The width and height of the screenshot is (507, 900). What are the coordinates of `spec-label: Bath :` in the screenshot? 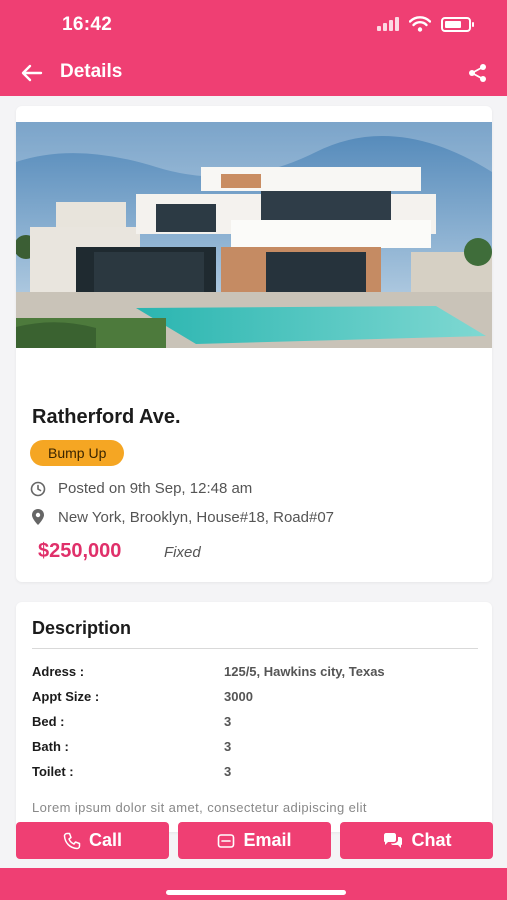 It's located at (50, 746).